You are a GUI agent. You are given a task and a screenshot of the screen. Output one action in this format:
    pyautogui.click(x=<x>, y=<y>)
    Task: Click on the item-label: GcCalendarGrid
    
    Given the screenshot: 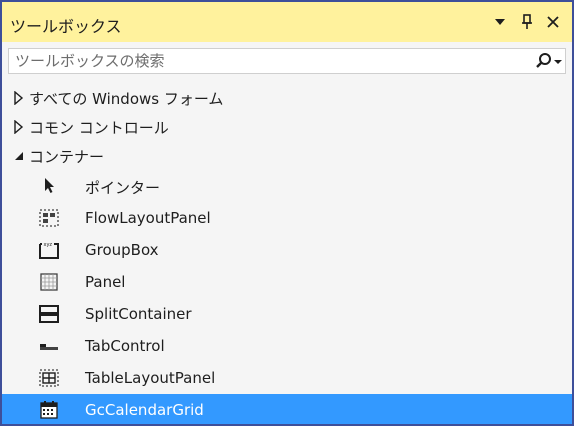 What is the action you would take?
    pyautogui.click(x=144, y=410)
    